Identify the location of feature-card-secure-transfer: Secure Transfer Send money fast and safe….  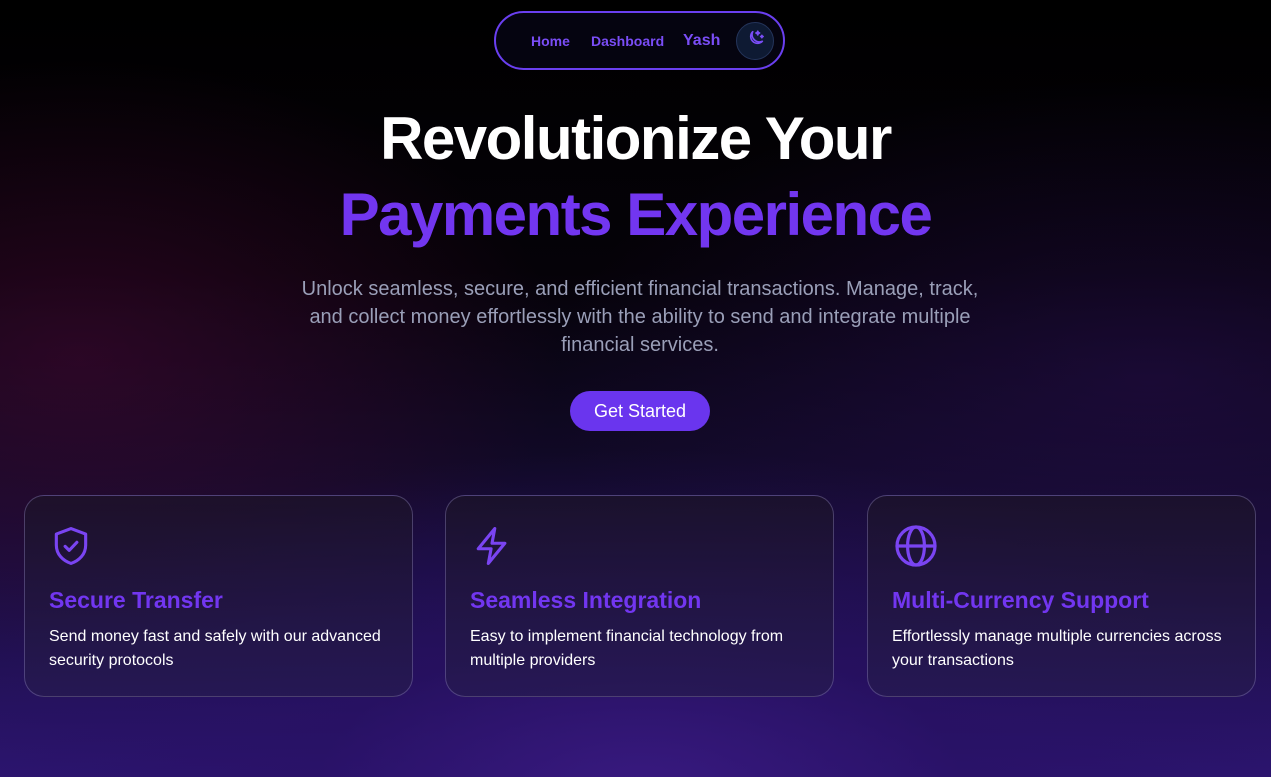
(218, 596).